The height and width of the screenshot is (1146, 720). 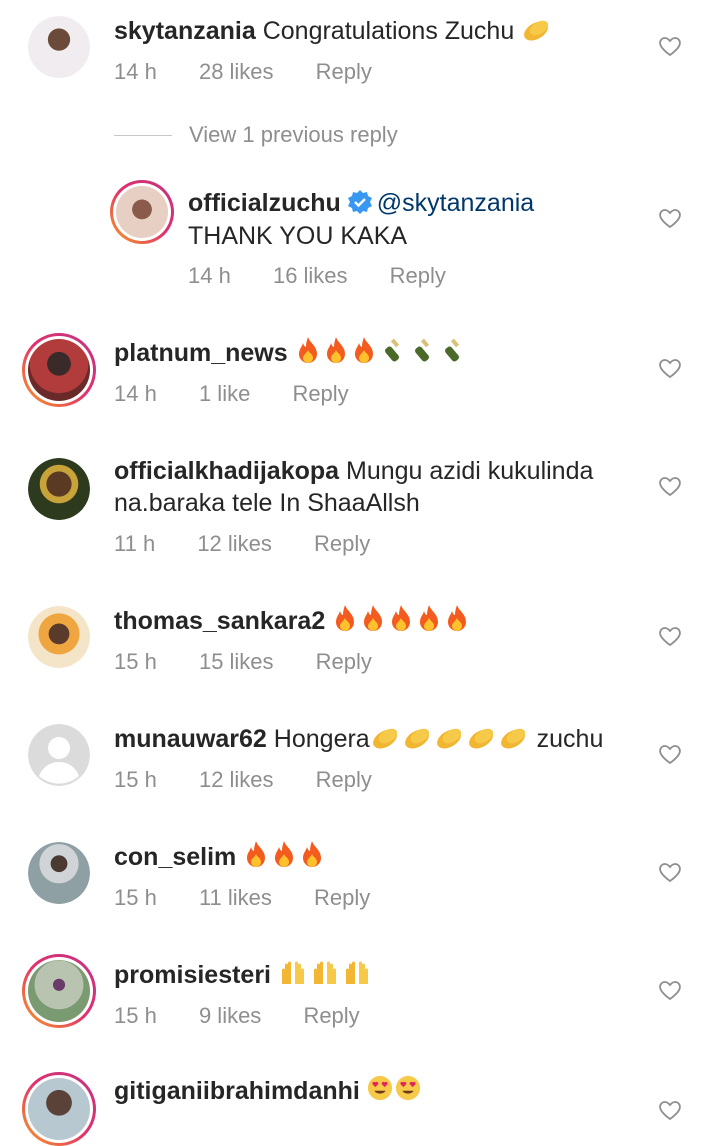 What do you see at coordinates (298, 236) in the screenshot?
I see `comment-text: THANK YOU KAKA` at bounding box center [298, 236].